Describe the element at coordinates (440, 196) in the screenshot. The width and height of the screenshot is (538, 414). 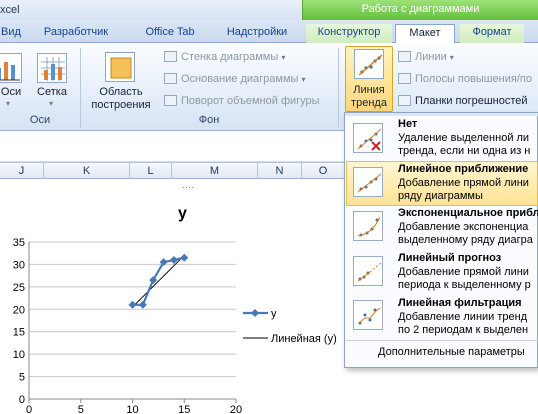
I see `menu-item-desc: ряду диаграммы` at that location.